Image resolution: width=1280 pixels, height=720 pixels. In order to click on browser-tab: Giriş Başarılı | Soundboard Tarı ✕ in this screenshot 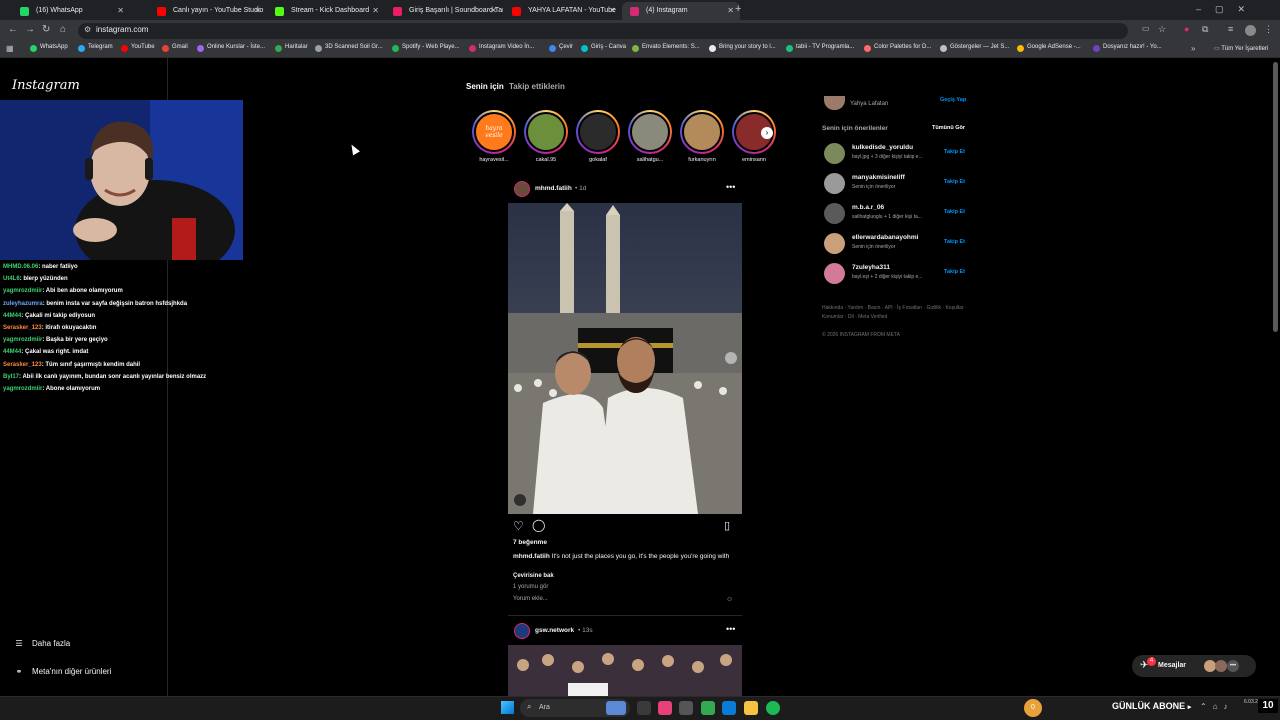, I will do `click(444, 11)`.